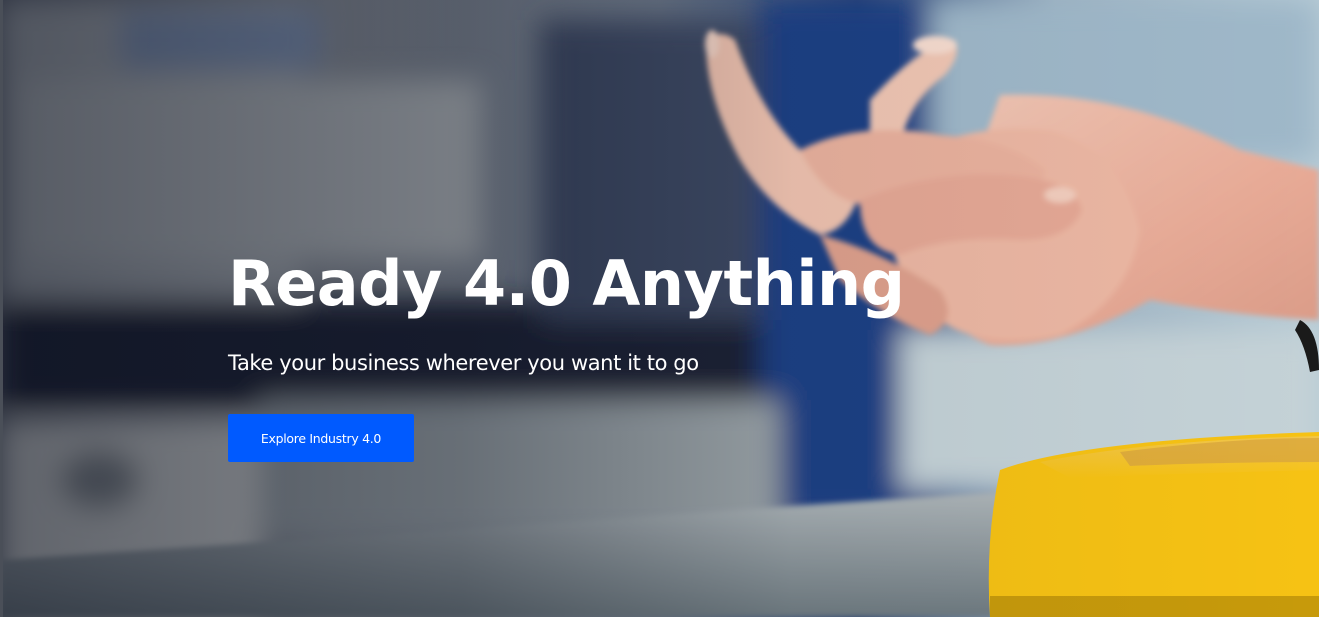 This screenshot has width=1319, height=617. What do you see at coordinates (566, 283) in the screenshot?
I see `hero-headline: Ready 4.0 Anything` at bounding box center [566, 283].